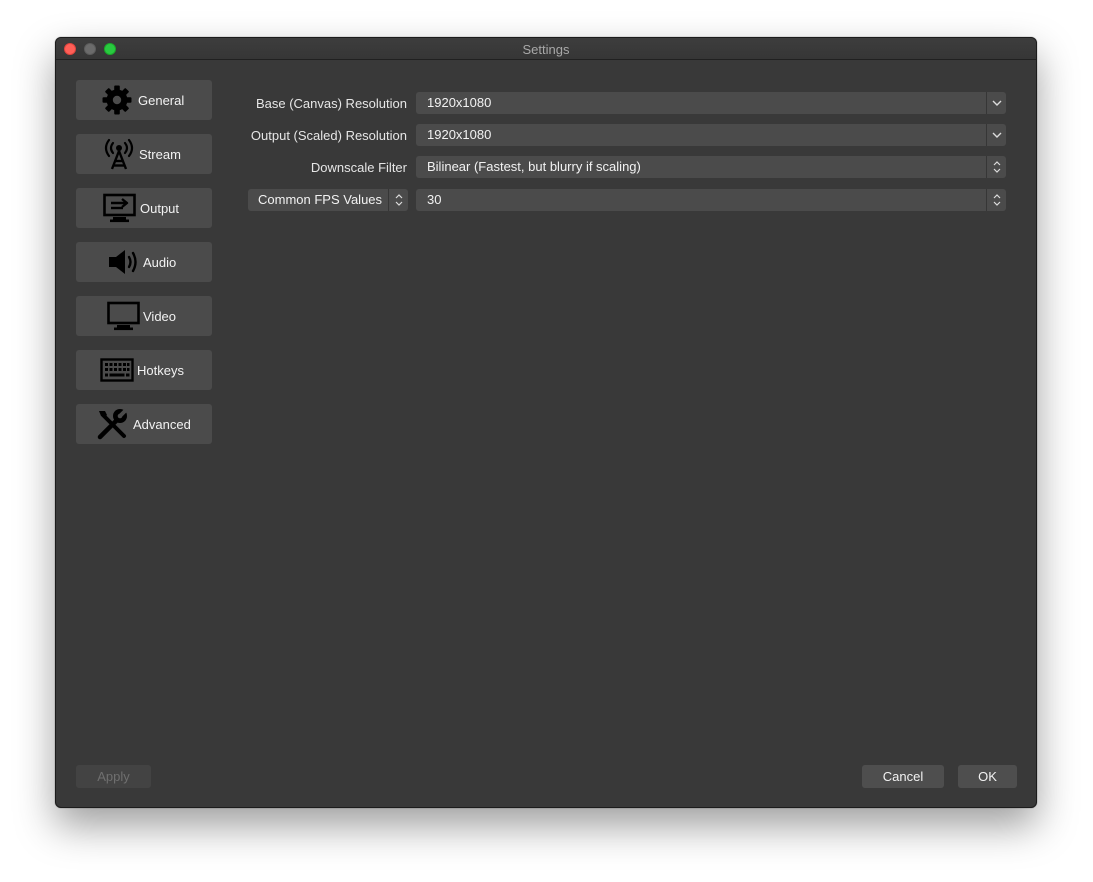  I want to click on sidebar-item-audio: Audio, so click(144, 262).